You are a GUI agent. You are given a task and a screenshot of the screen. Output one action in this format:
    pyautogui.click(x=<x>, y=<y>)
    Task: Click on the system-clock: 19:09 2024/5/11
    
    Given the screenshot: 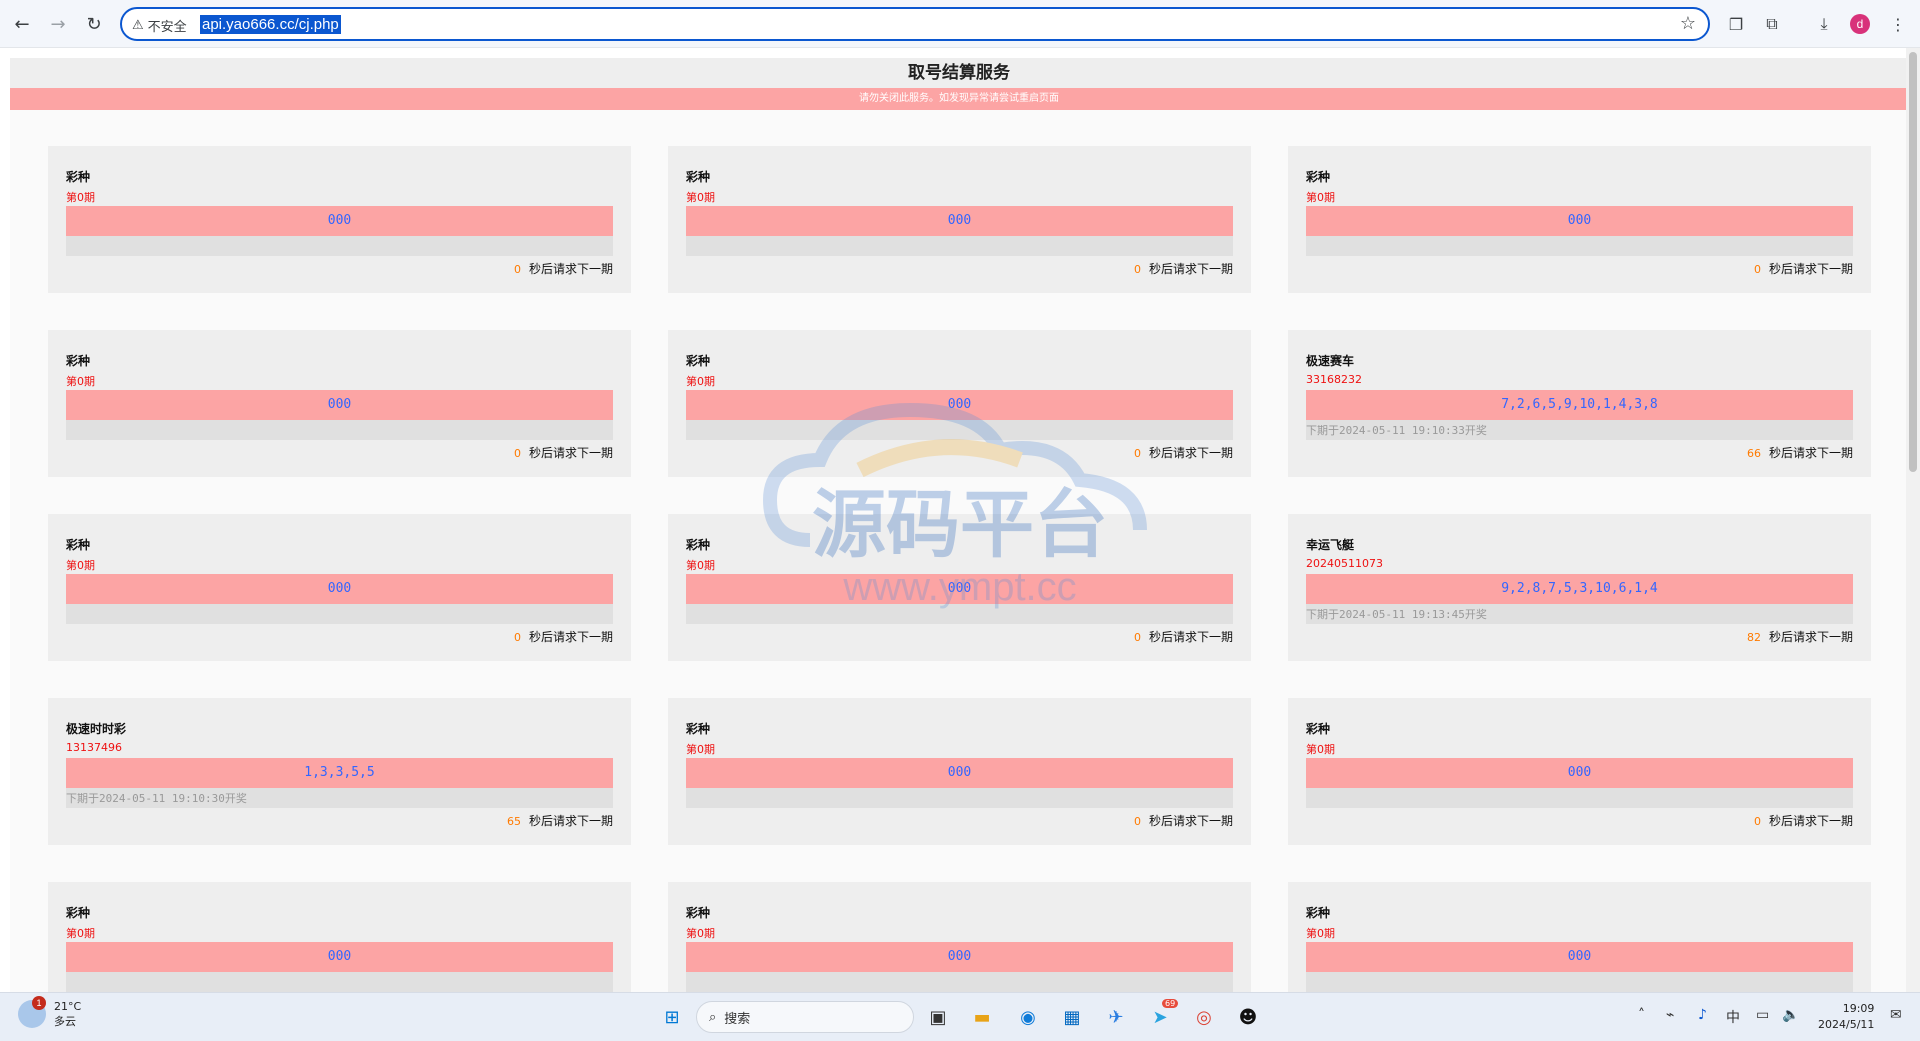 What is the action you would take?
    pyautogui.click(x=1846, y=1017)
    